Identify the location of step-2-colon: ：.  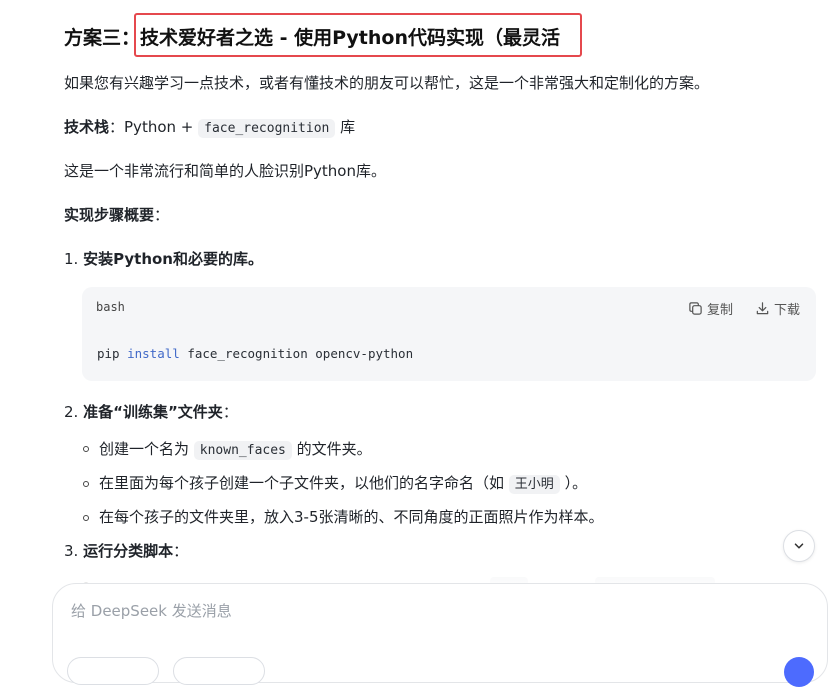
(230, 412).